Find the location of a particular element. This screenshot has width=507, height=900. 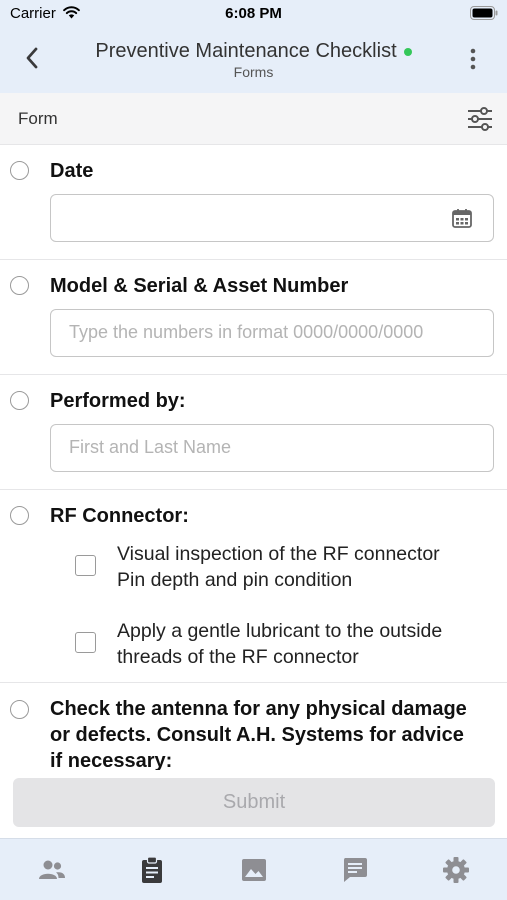

checklist-item-line: Visual inspection of the RF connector is located at coordinates (278, 554).